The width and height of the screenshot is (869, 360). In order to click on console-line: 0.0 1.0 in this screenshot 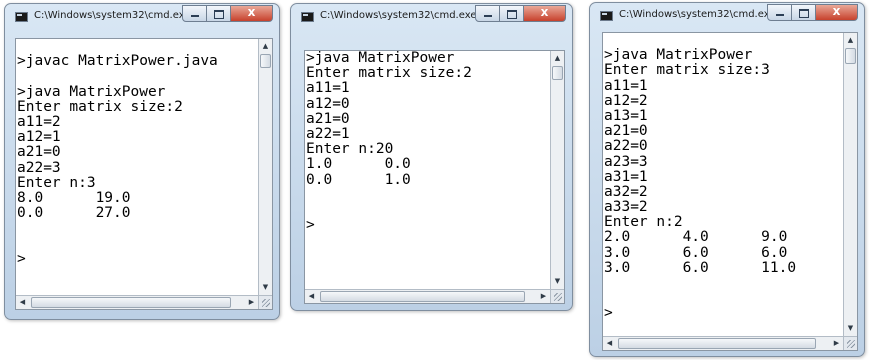, I will do `click(358, 179)`.